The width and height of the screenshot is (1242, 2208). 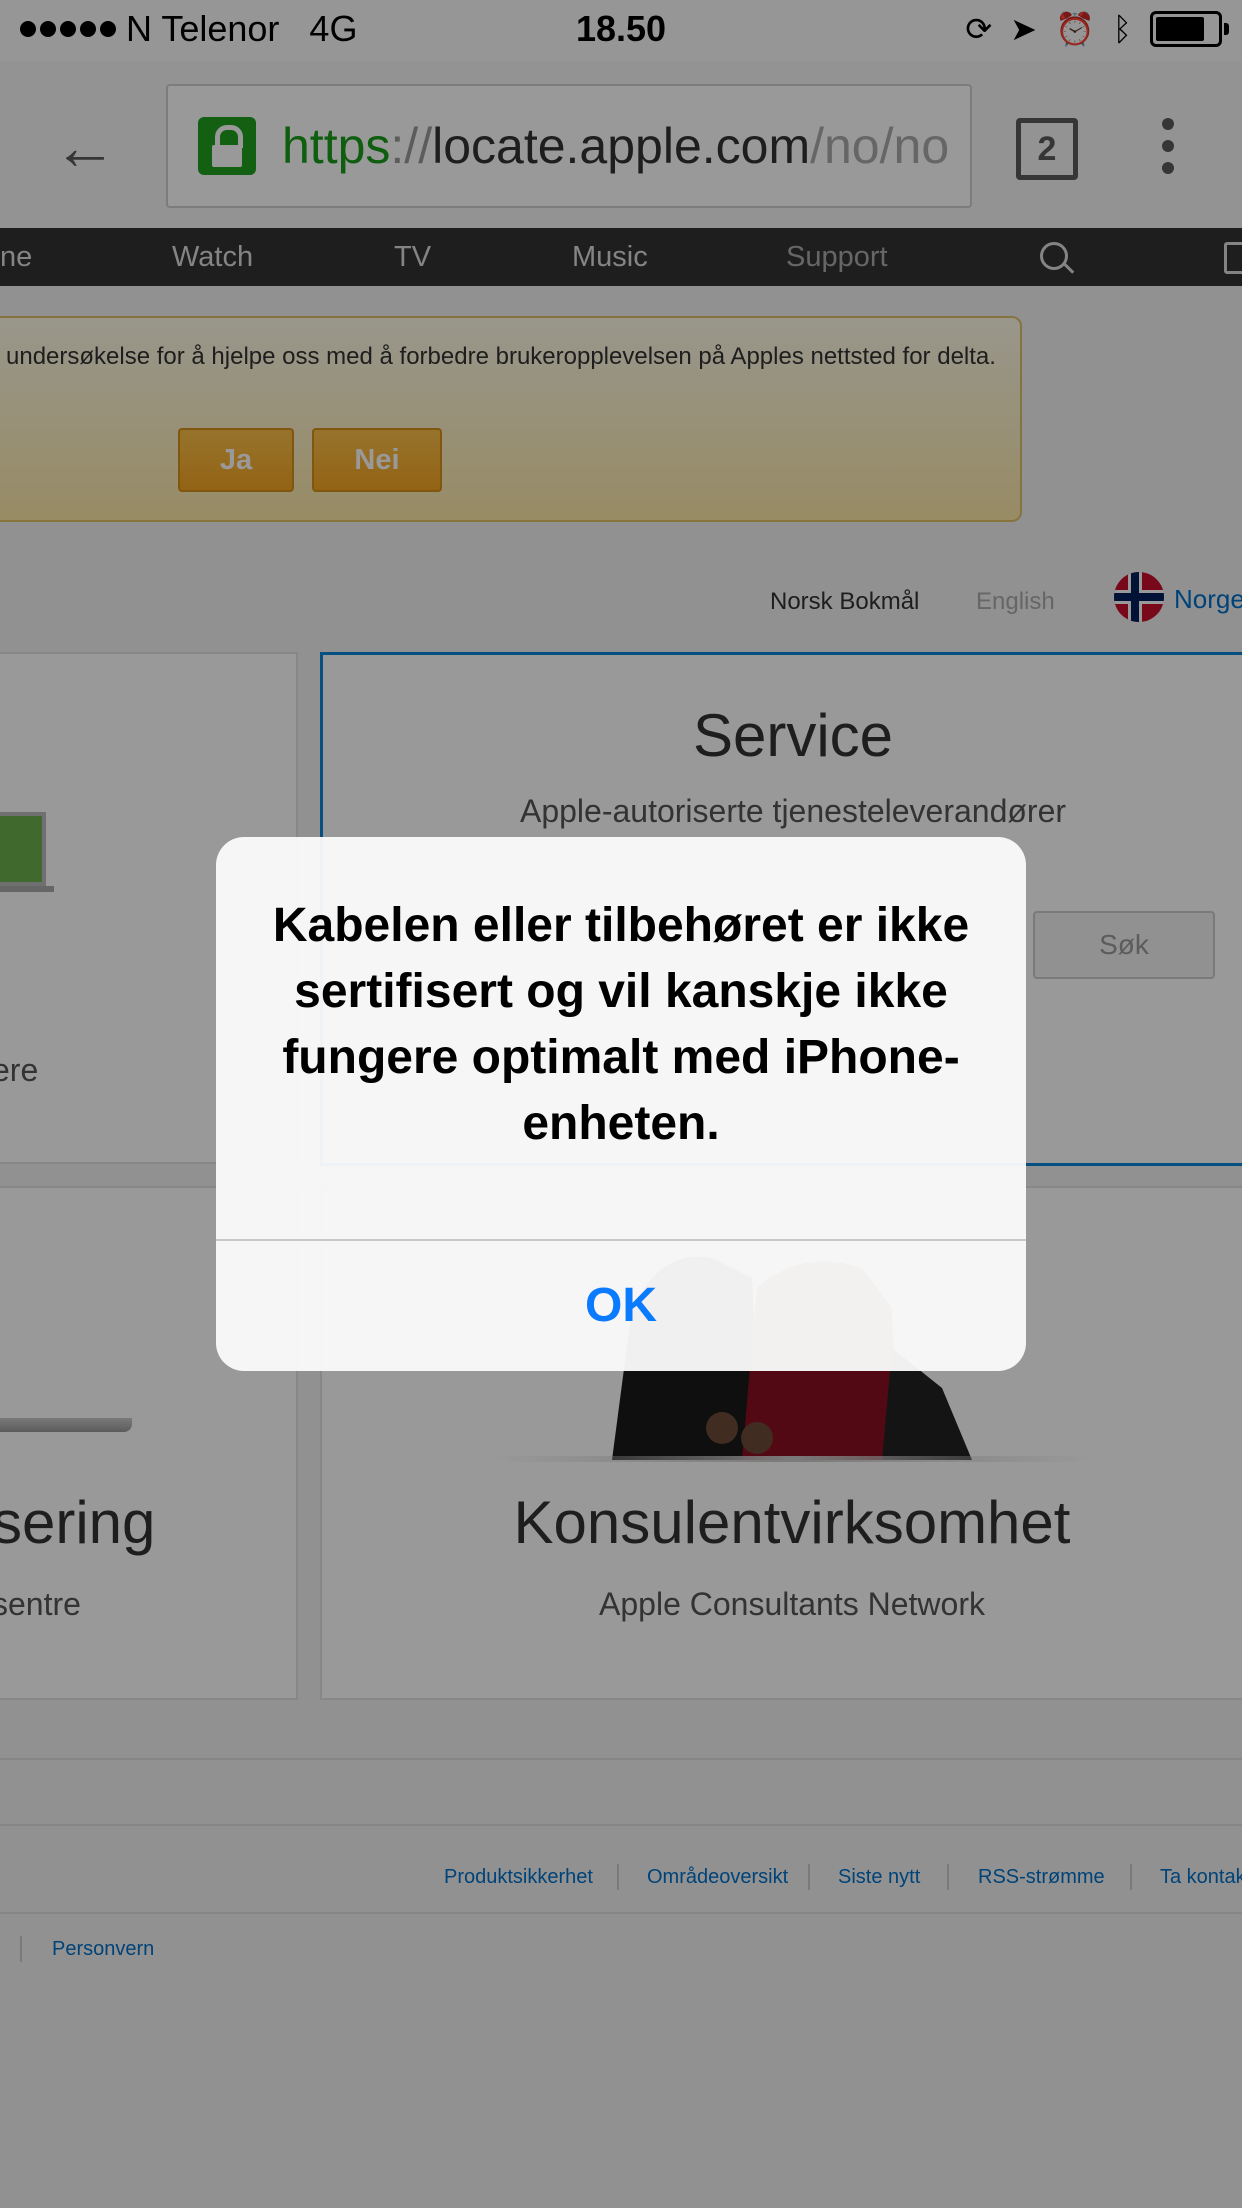 What do you see at coordinates (621, 1306) in the screenshot?
I see `alert-ok-button: OK` at bounding box center [621, 1306].